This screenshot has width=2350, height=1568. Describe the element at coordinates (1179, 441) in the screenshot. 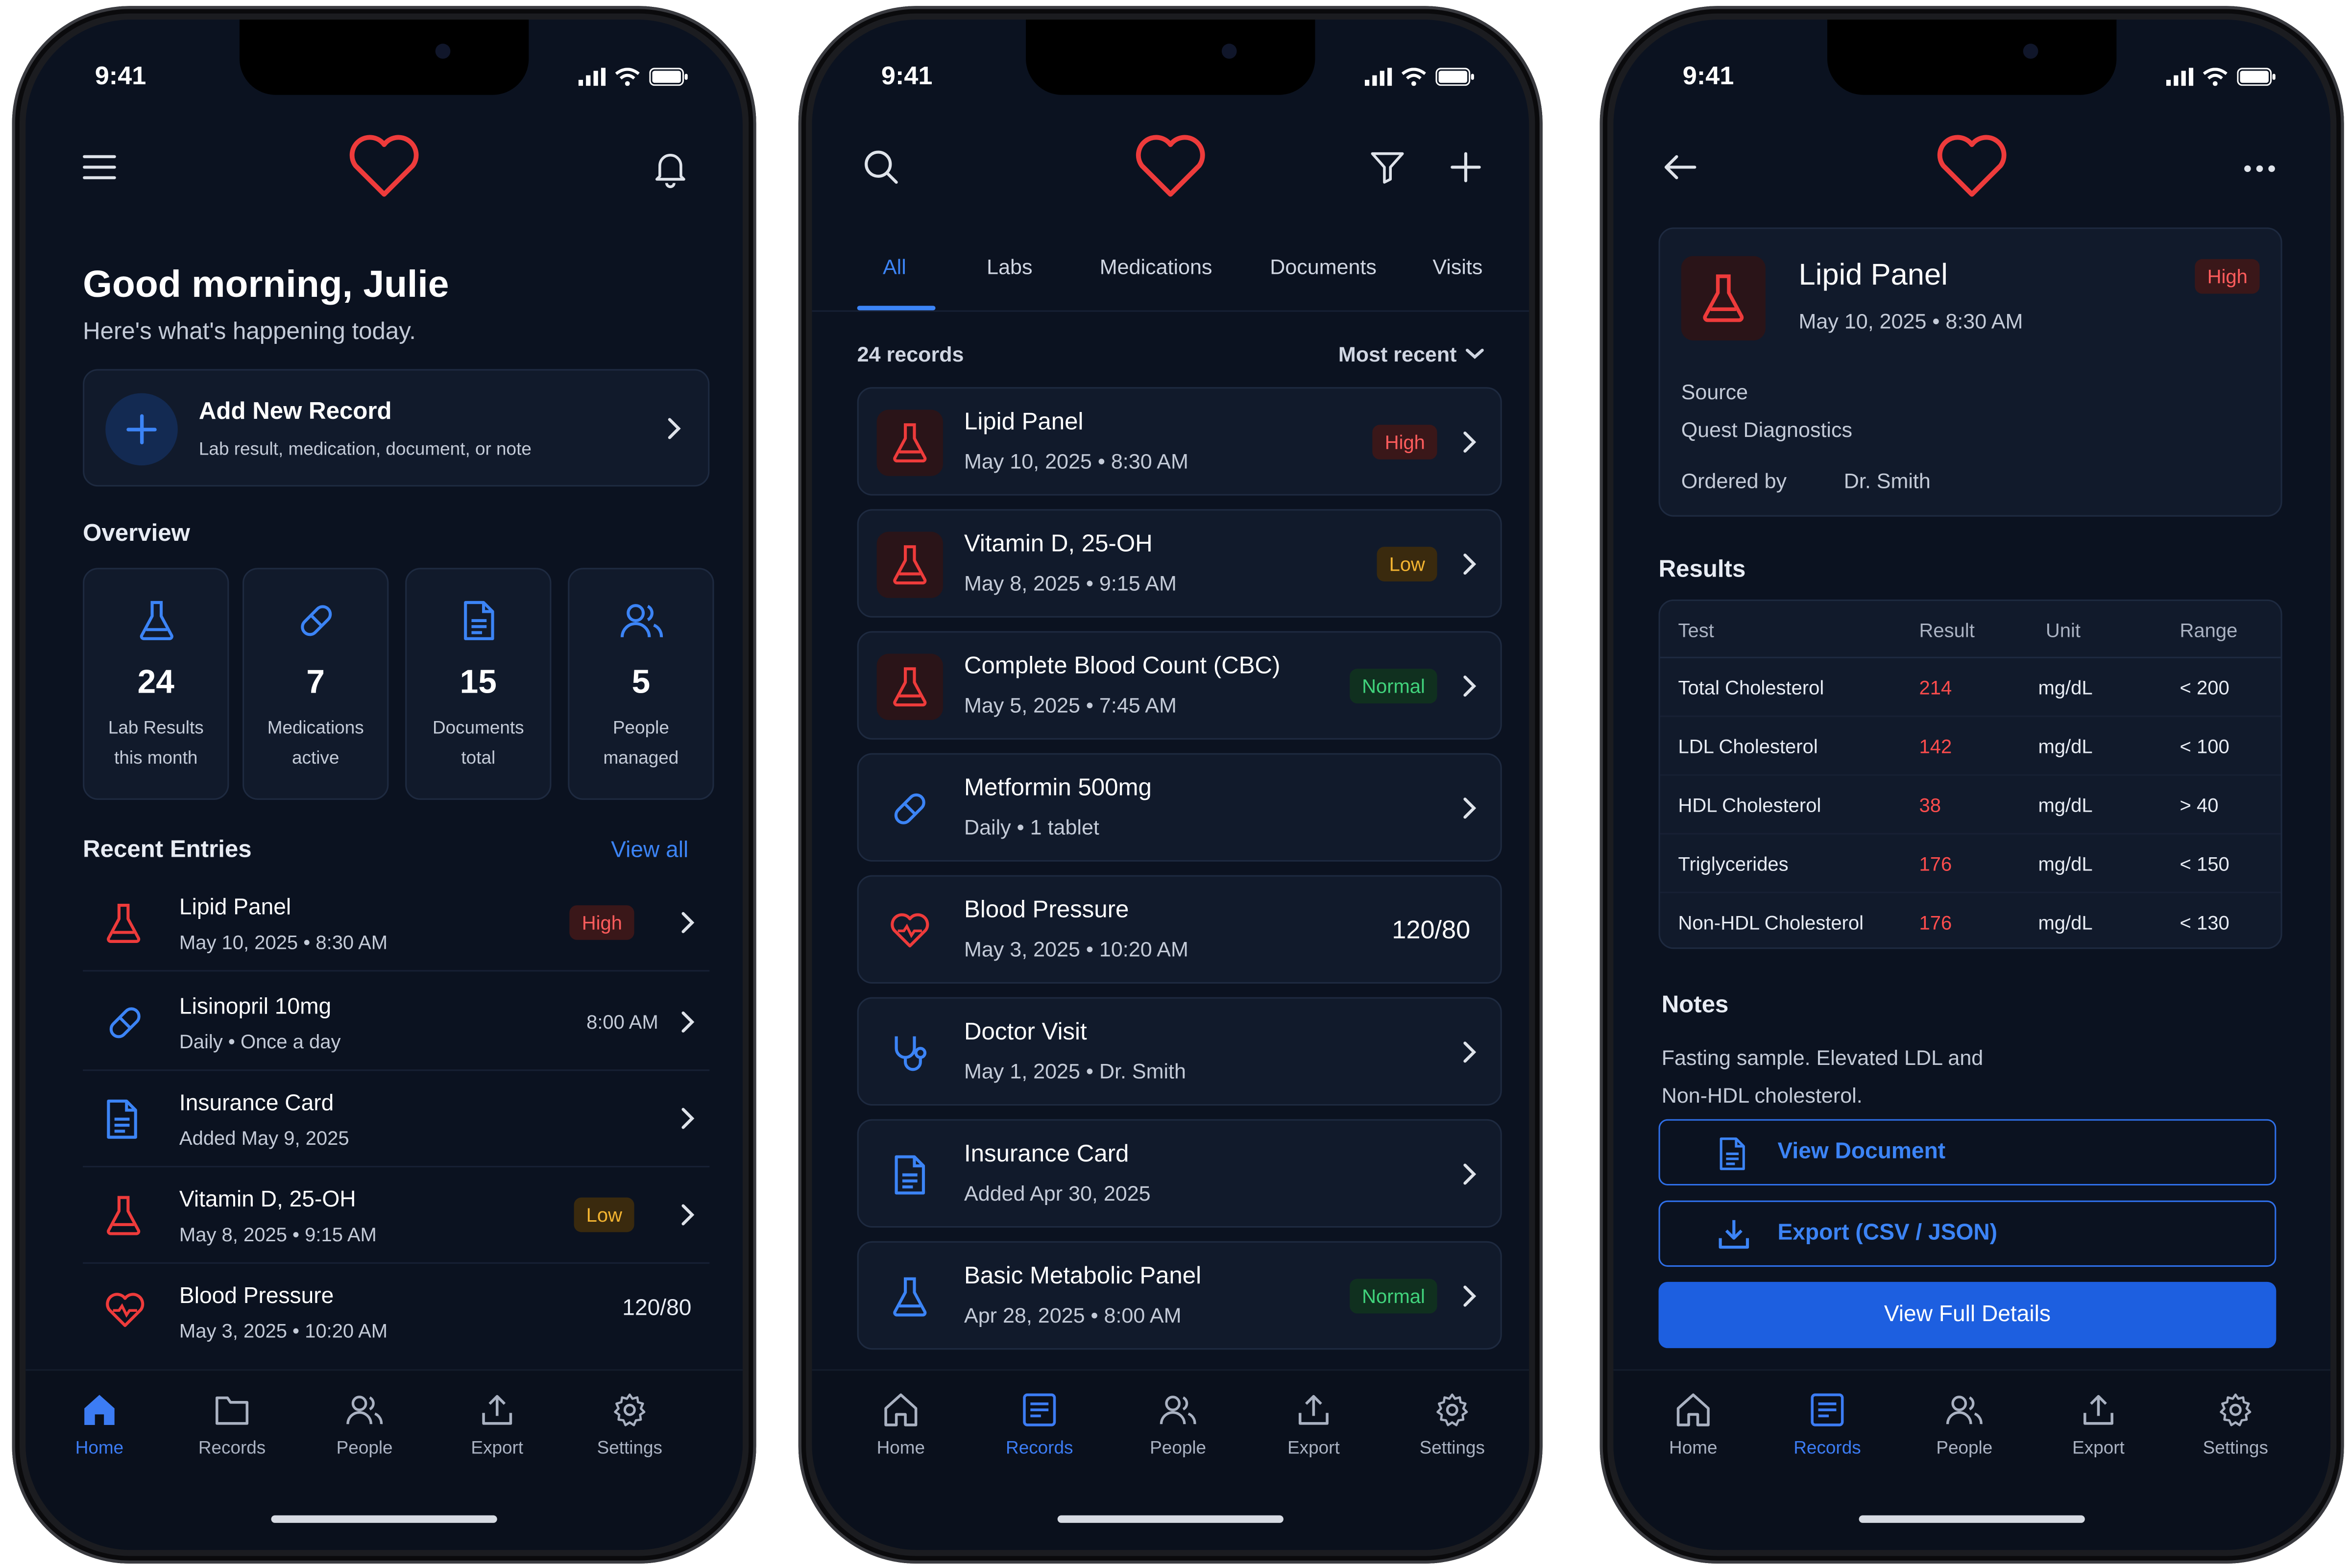

I see `record-lipid-panel: Lipid Panel May 10, 2025 • 8:30 AM High` at that location.